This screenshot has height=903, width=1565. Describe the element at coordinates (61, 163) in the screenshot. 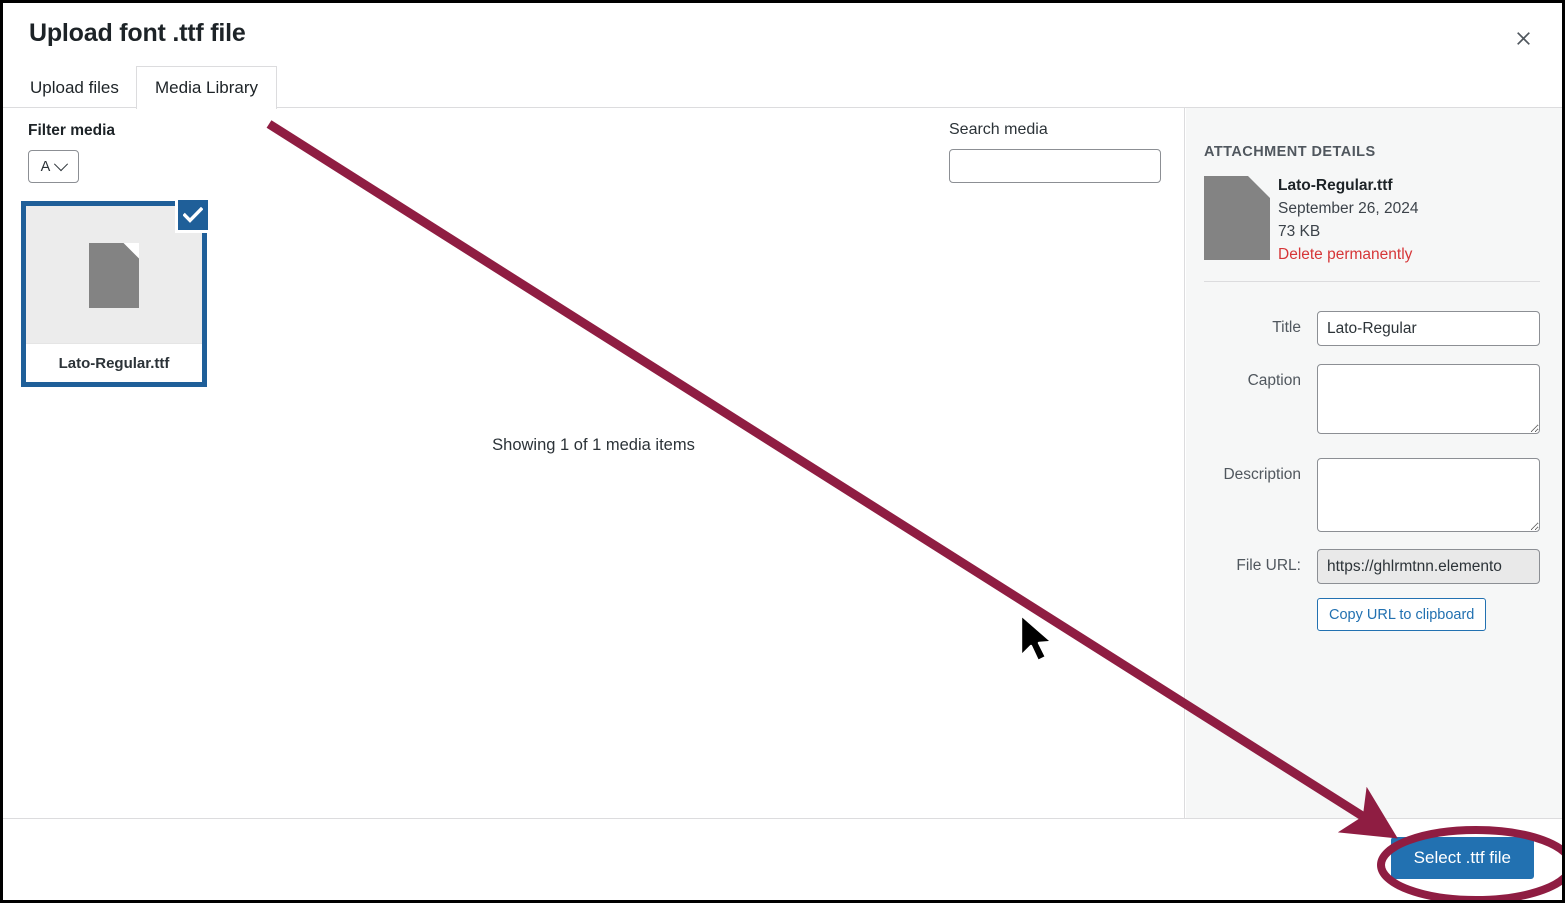

I see `chevron-down-icon` at that location.